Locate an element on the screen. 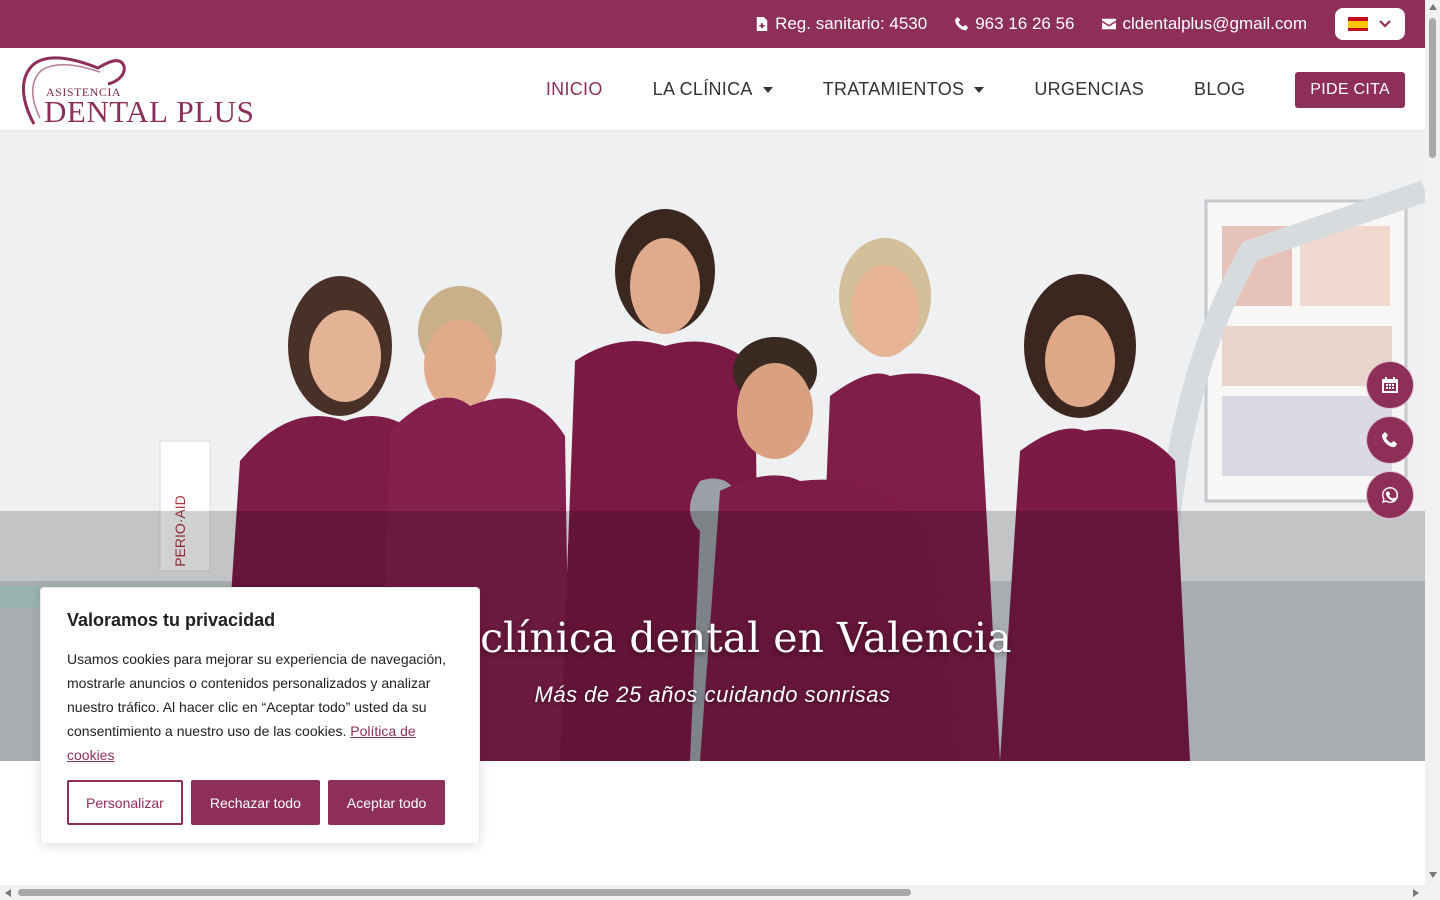 The image size is (1440, 900). reject-all-button: Rechazar todo is located at coordinates (255, 802).